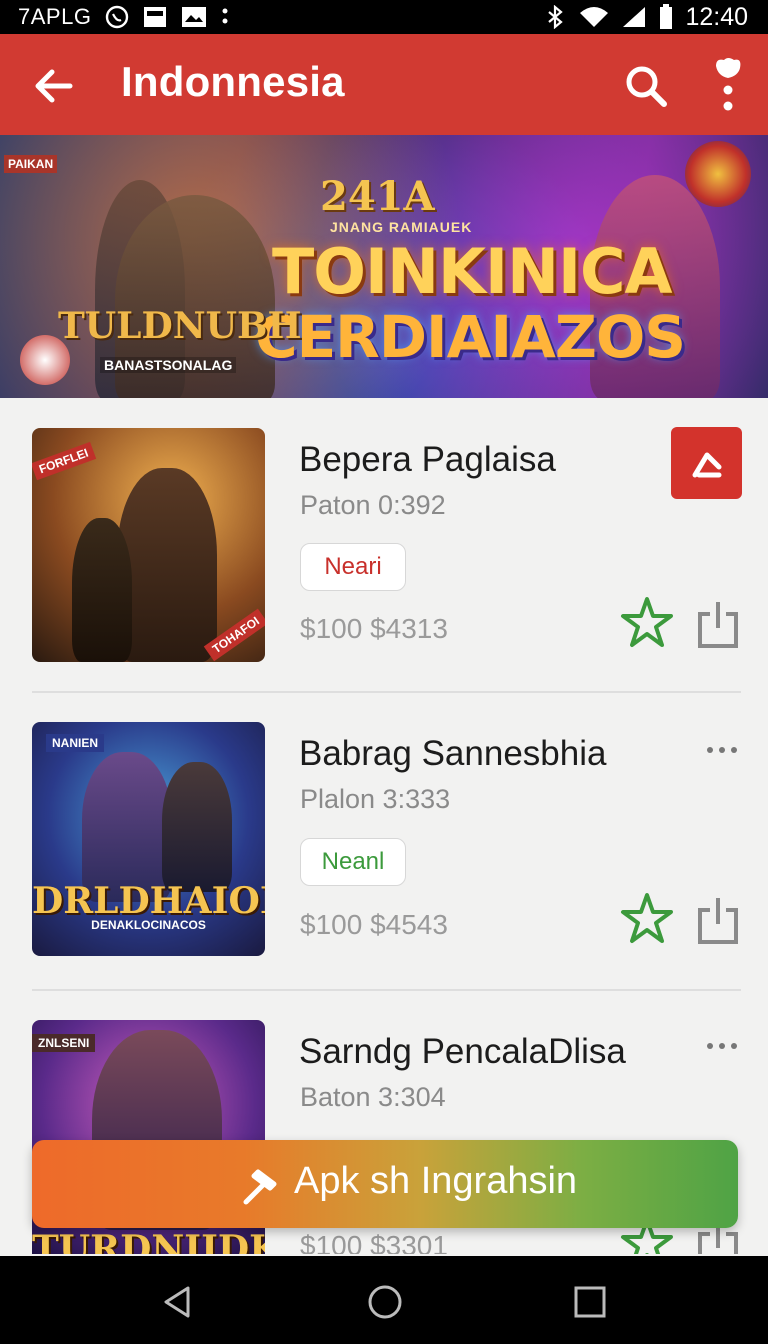 The width and height of the screenshot is (768, 1344). Describe the element at coordinates (148, 901) in the screenshot. I see `thumbnail-title: DRLDHAIOK` at that location.